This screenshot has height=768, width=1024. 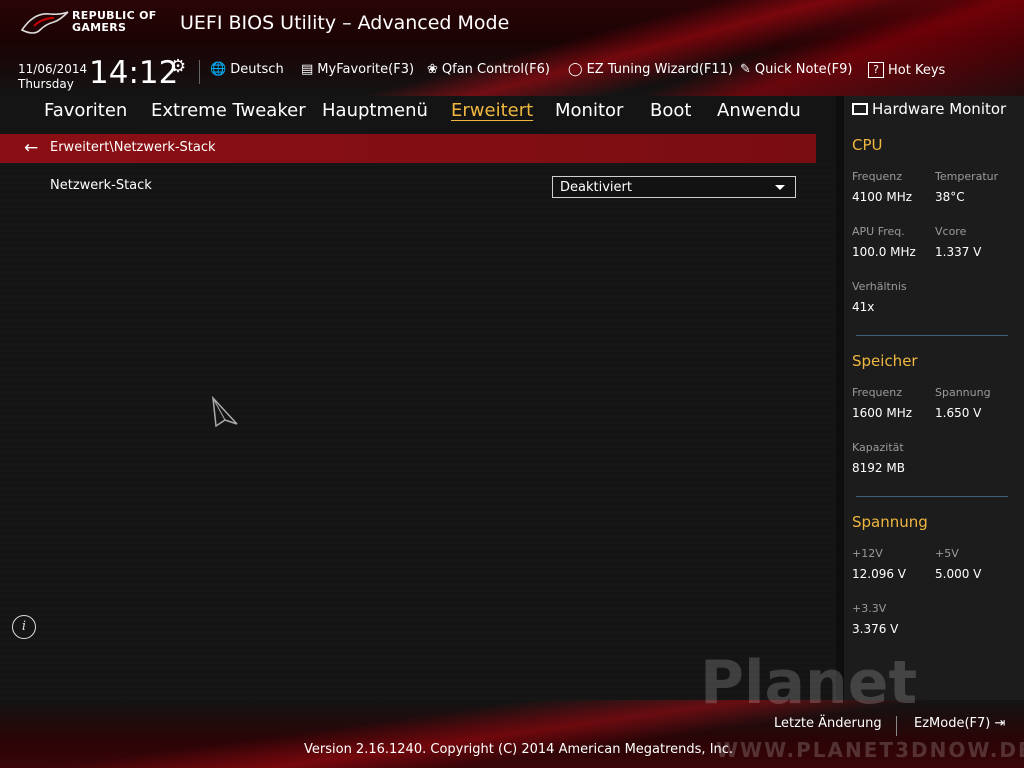 I want to click on language-label: Deutsch, so click(x=257, y=69).